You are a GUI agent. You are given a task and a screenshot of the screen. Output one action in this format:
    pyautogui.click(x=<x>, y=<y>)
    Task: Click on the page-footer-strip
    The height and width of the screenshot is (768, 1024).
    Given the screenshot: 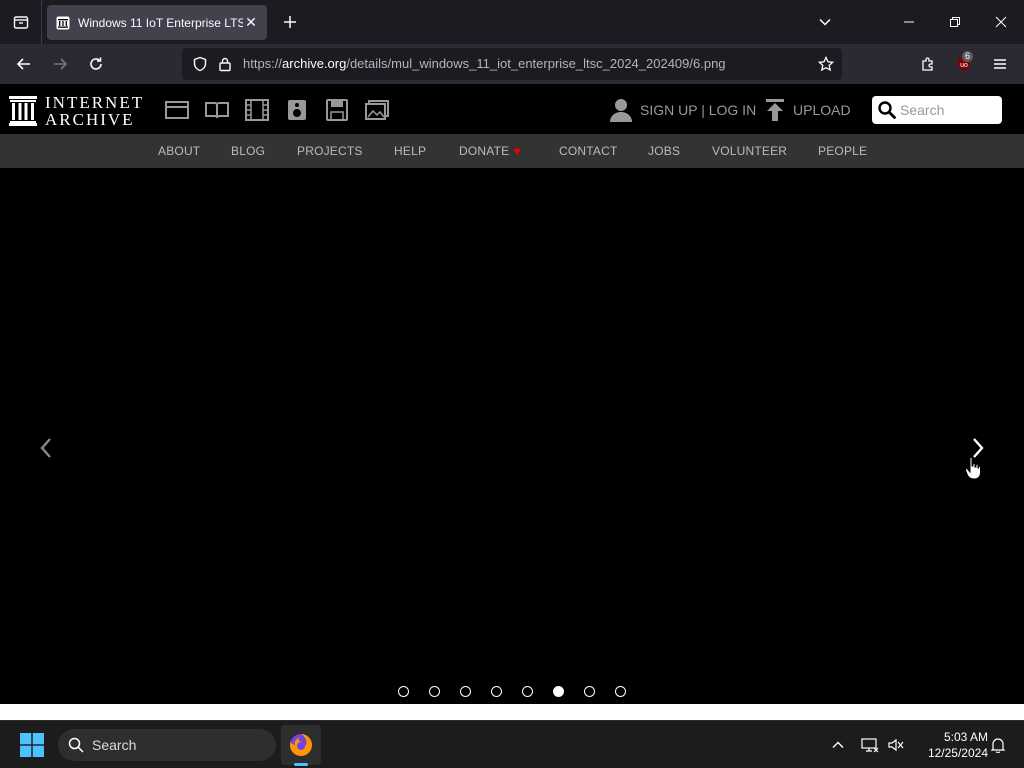 What is the action you would take?
    pyautogui.click(x=512, y=712)
    